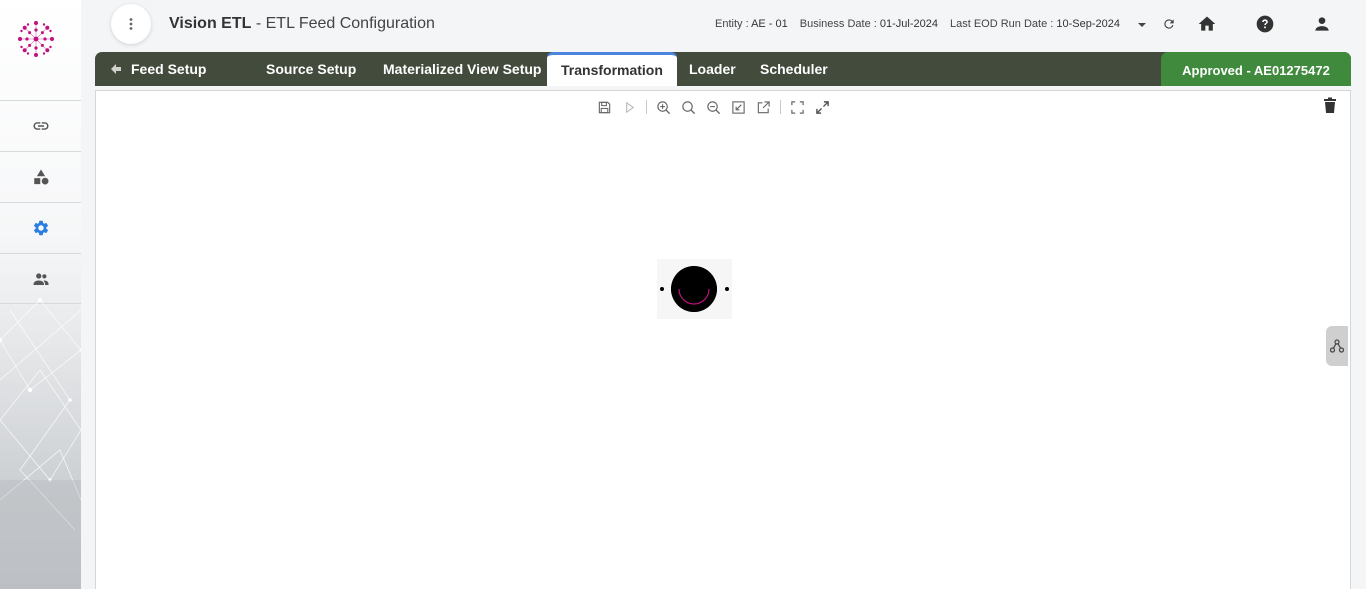 The height and width of the screenshot is (589, 1366). I want to click on trash-icon, so click(1330, 105).